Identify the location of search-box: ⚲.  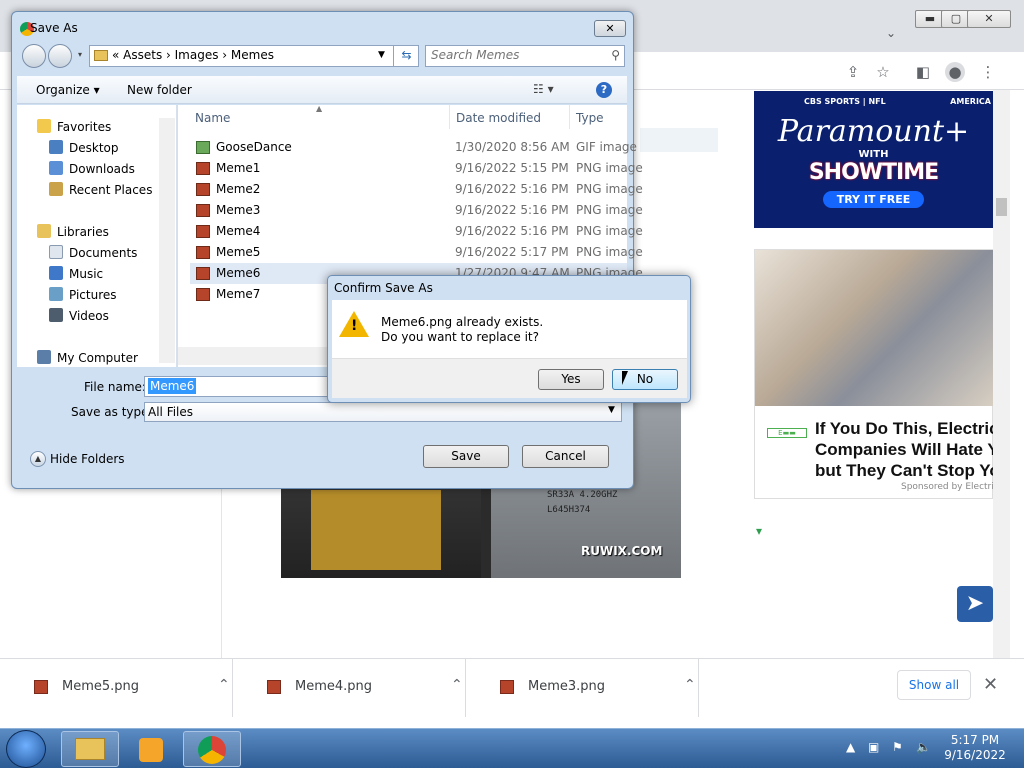
(525, 56).